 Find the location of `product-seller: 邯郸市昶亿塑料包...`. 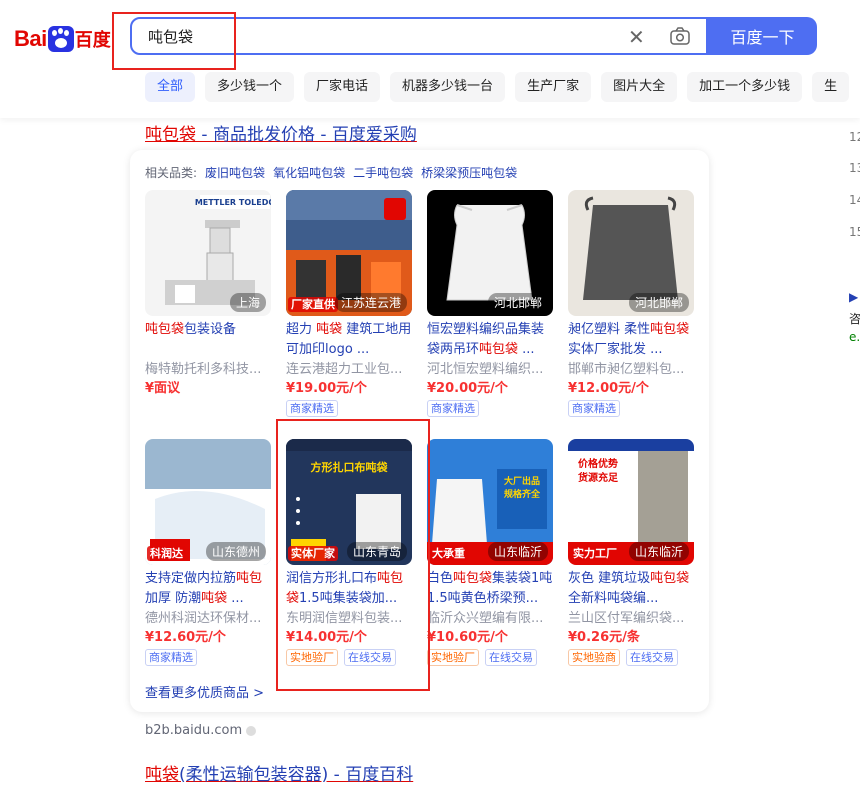

product-seller: 邯郸市昶亿塑料包... is located at coordinates (631, 369).